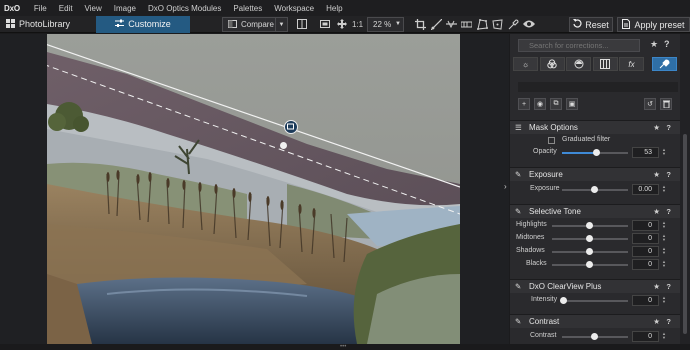  Describe the element at coordinates (664, 251) in the screenshot. I see `shadows-stepper: ▲ ▼` at that location.